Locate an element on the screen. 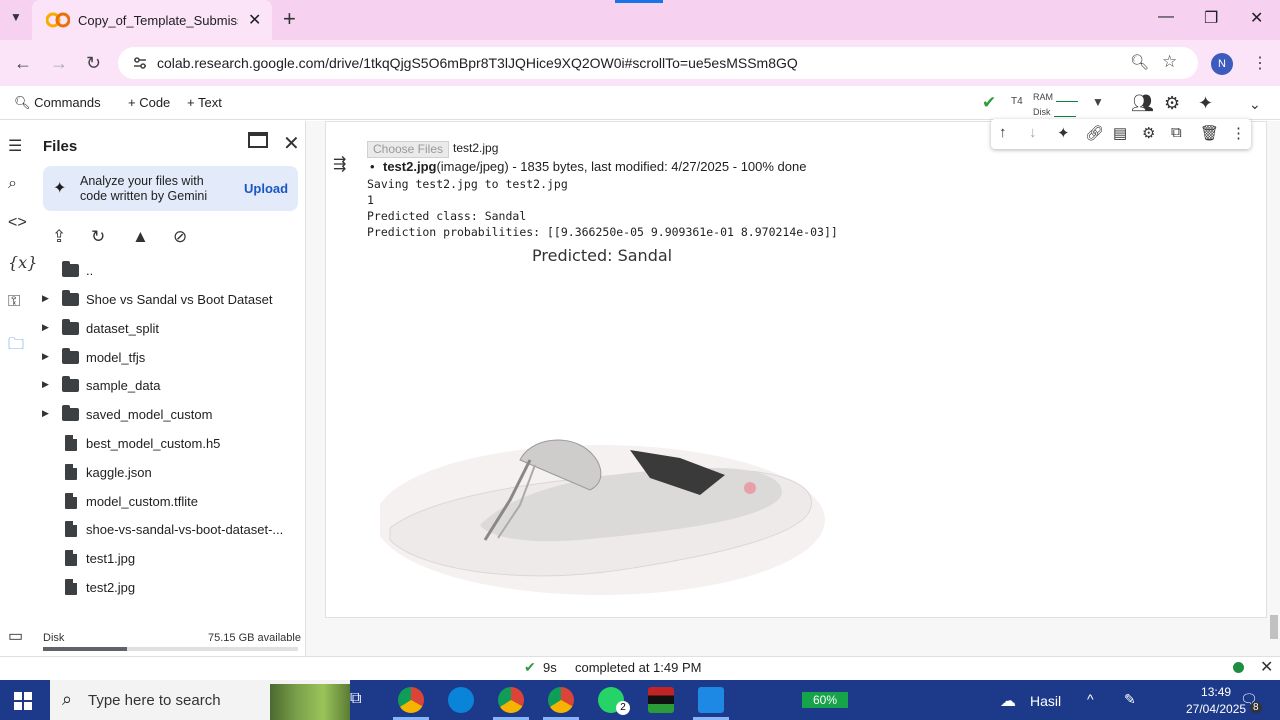  minimize-button: — is located at coordinates (1166, 17).